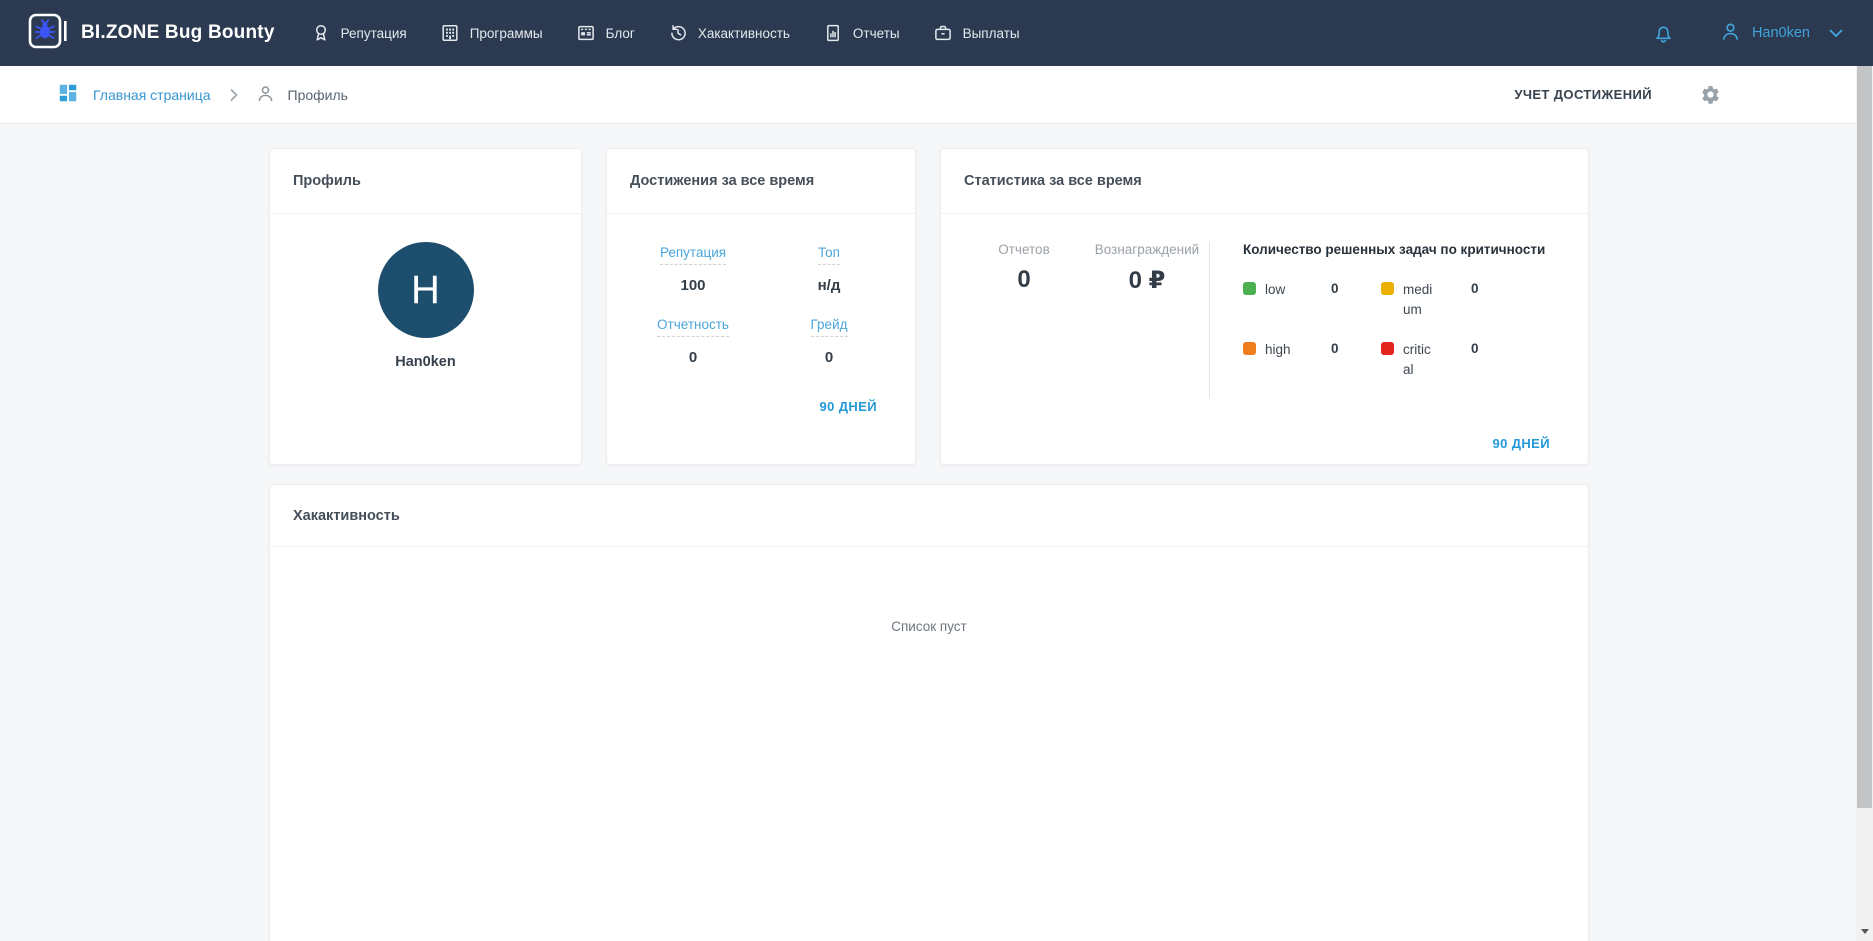 Image resolution: width=1873 pixels, height=941 pixels. What do you see at coordinates (1710, 94) in the screenshot?
I see `settings-gear-icon` at bounding box center [1710, 94].